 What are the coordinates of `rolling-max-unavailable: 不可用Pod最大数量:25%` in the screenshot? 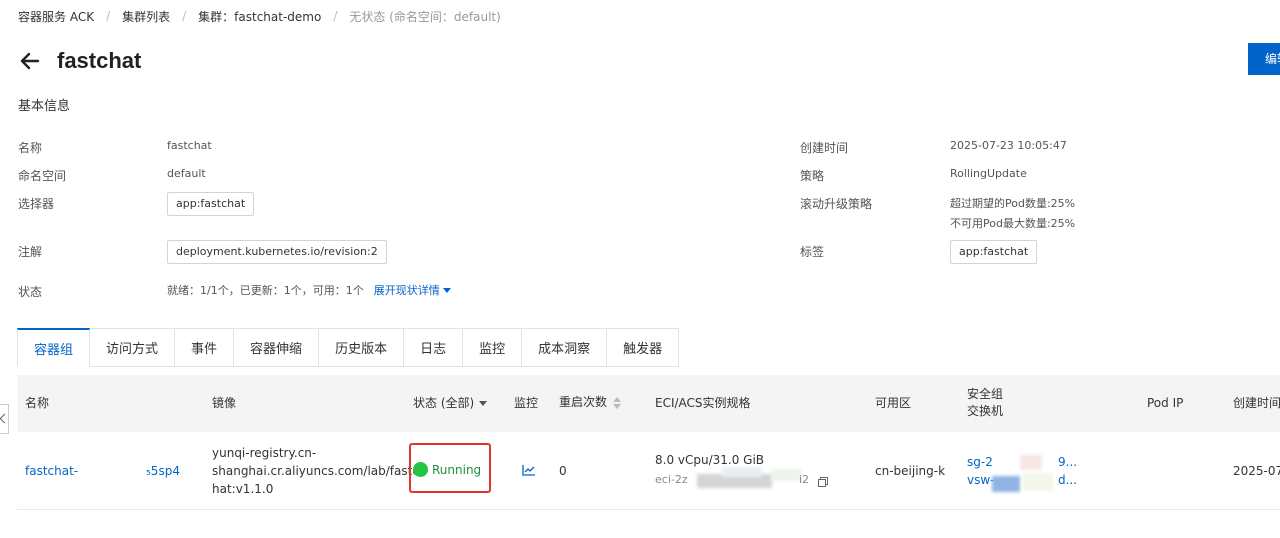 It's located at (1013, 223).